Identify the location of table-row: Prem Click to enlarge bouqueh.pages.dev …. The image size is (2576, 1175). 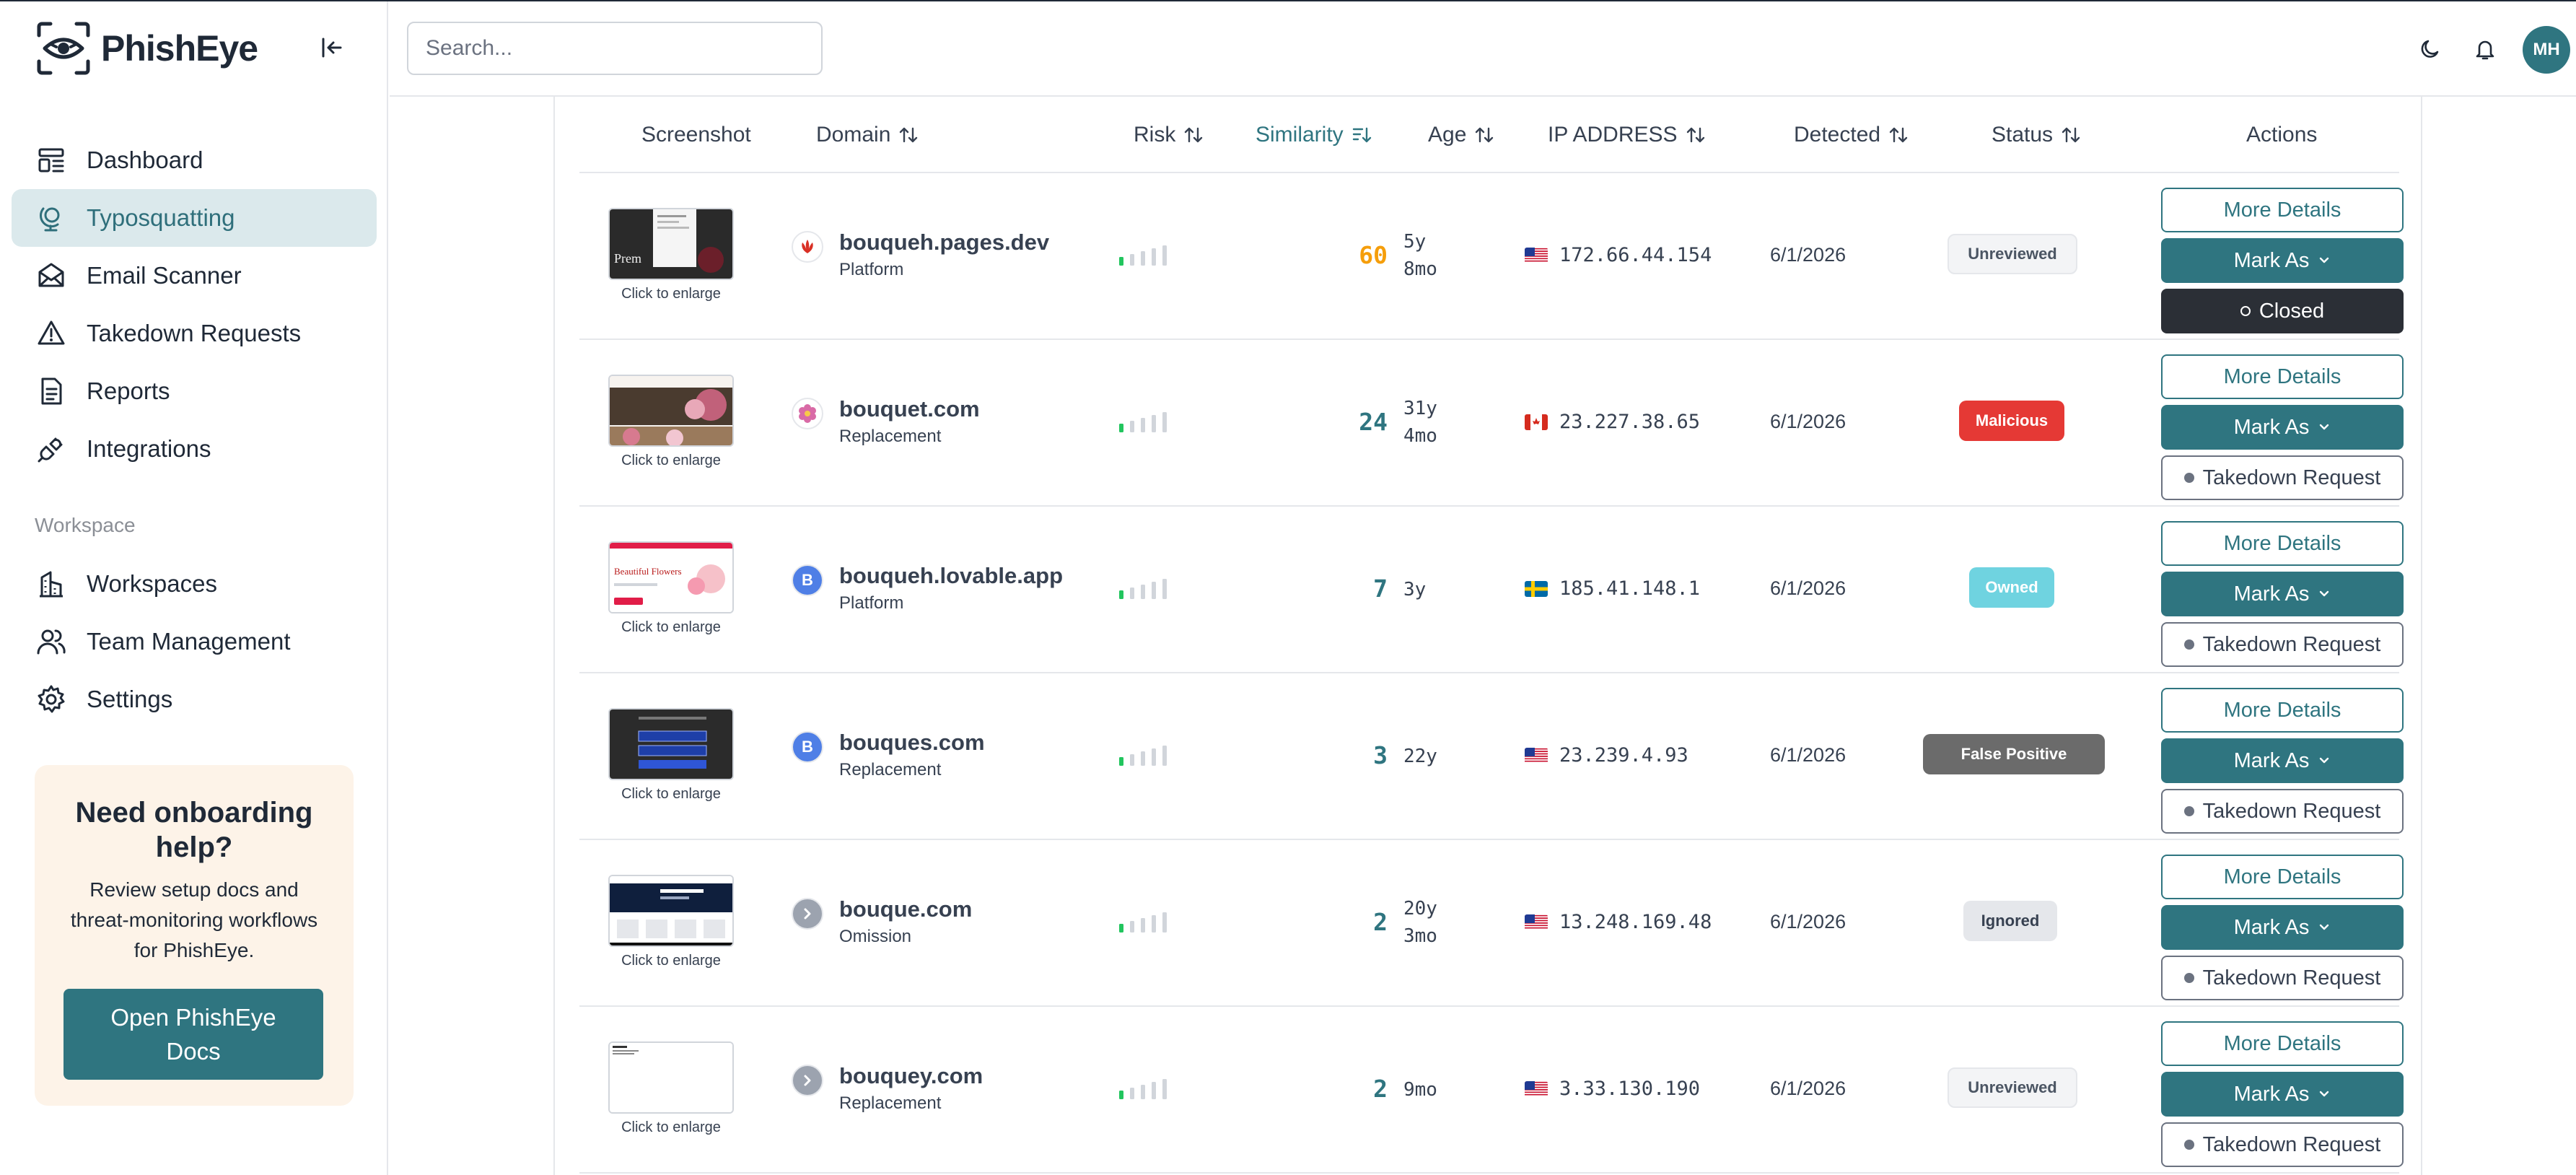
(1491, 256).